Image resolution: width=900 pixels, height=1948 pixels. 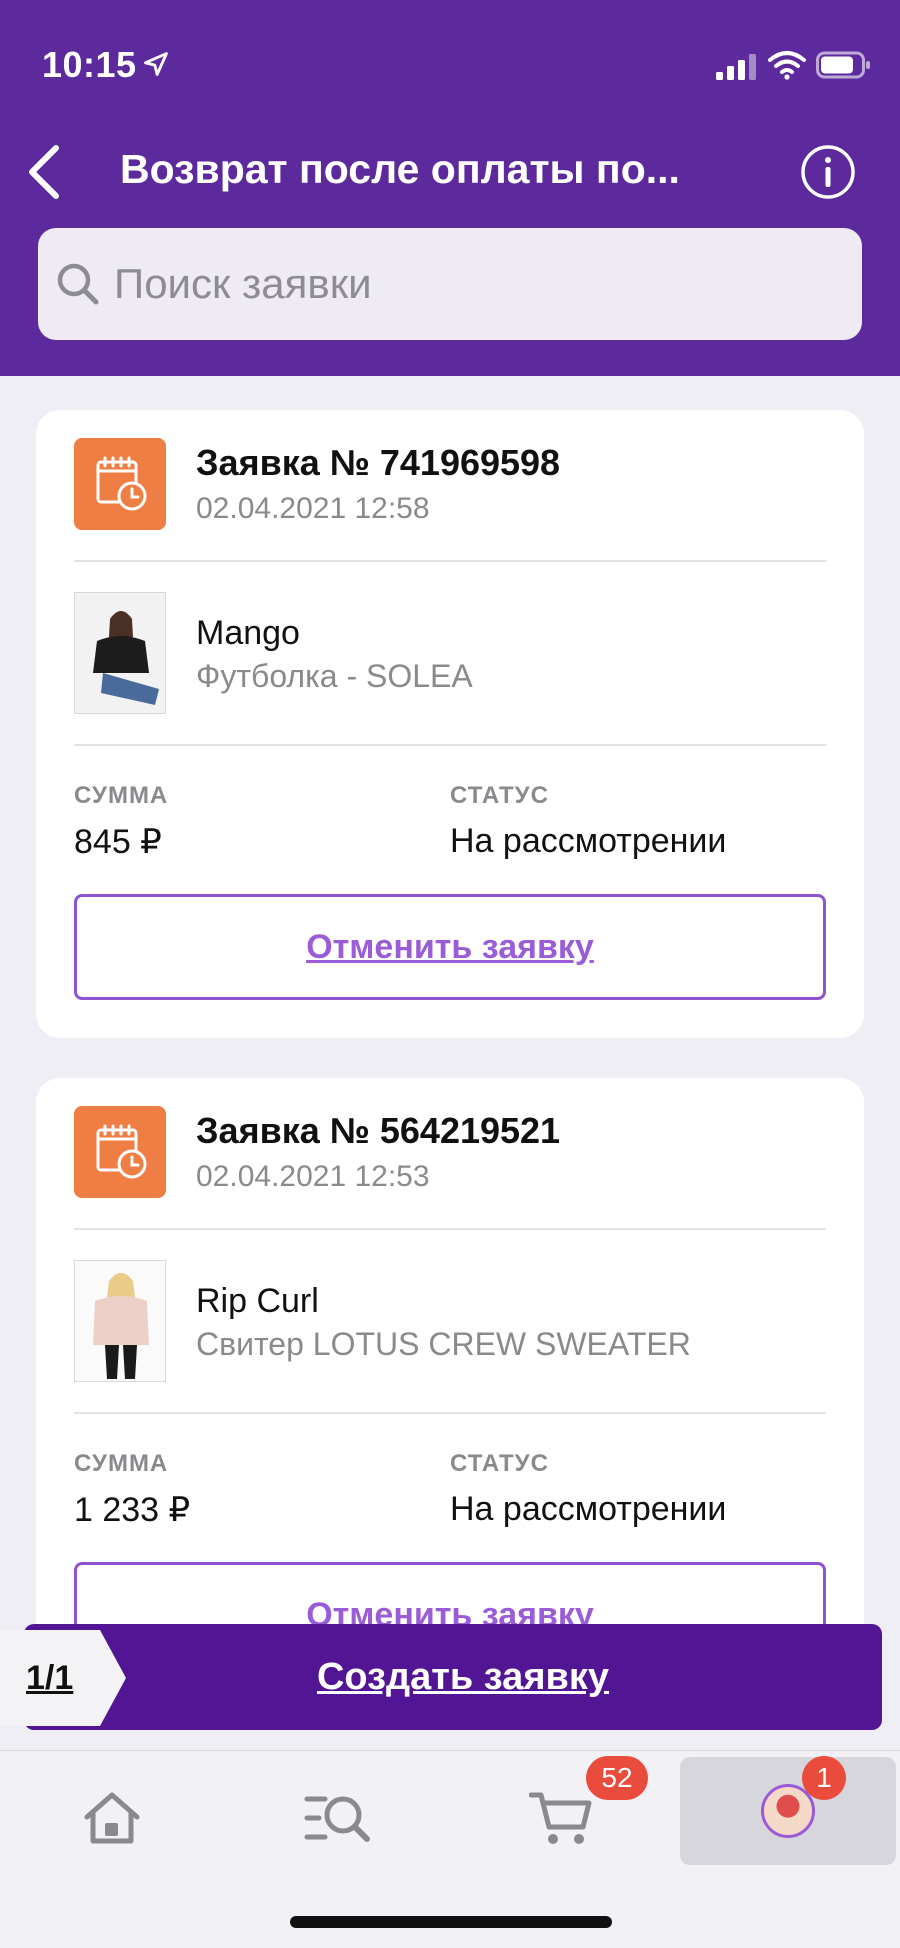 I want to click on product-name: Свитер LOTUS CREW SWEATER, so click(x=443, y=1344).